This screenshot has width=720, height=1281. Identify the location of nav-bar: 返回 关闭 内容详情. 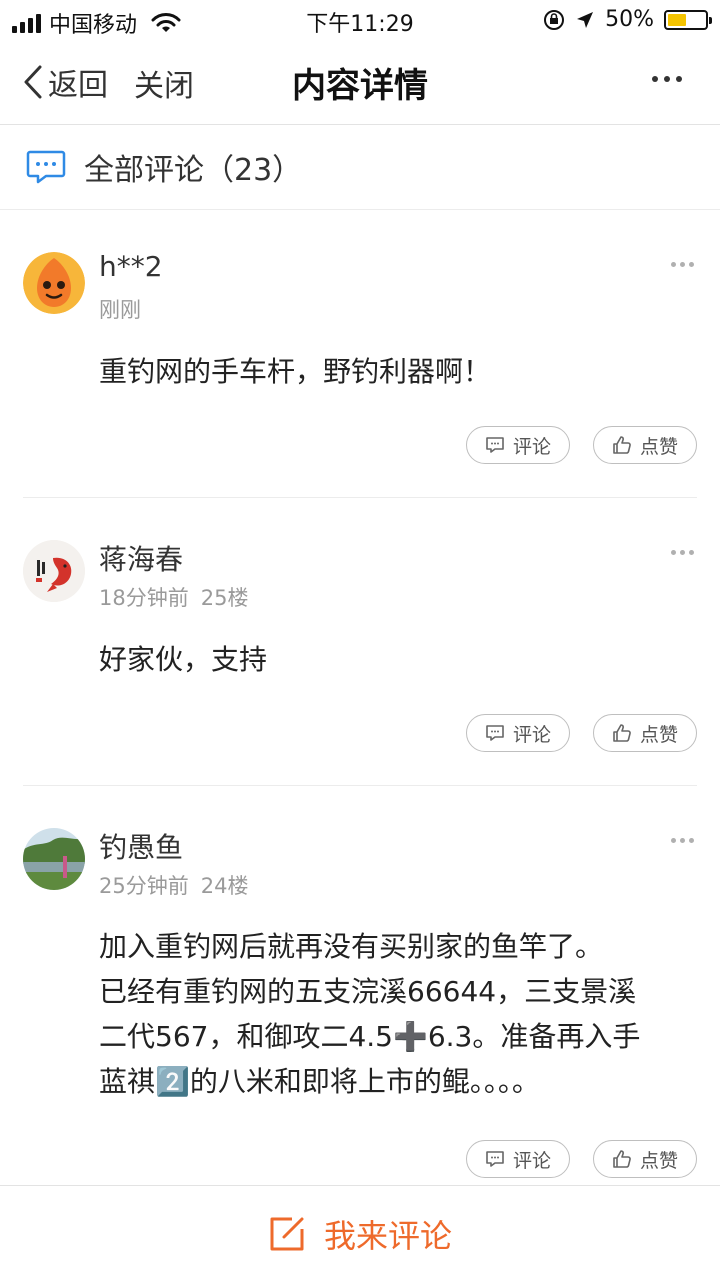
(360, 82).